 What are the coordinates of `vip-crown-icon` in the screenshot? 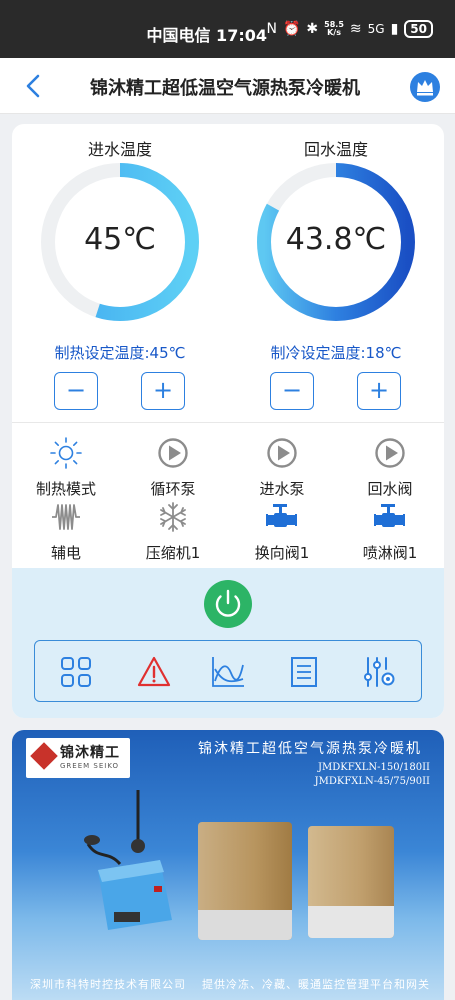 It's located at (425, 87).